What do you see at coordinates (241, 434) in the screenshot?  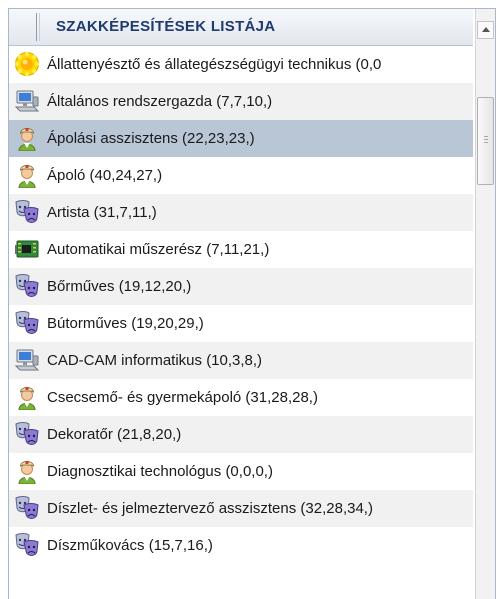 I see `list-item: Dekoratőr (21,8,20,)` at bounding box center [241, 434].